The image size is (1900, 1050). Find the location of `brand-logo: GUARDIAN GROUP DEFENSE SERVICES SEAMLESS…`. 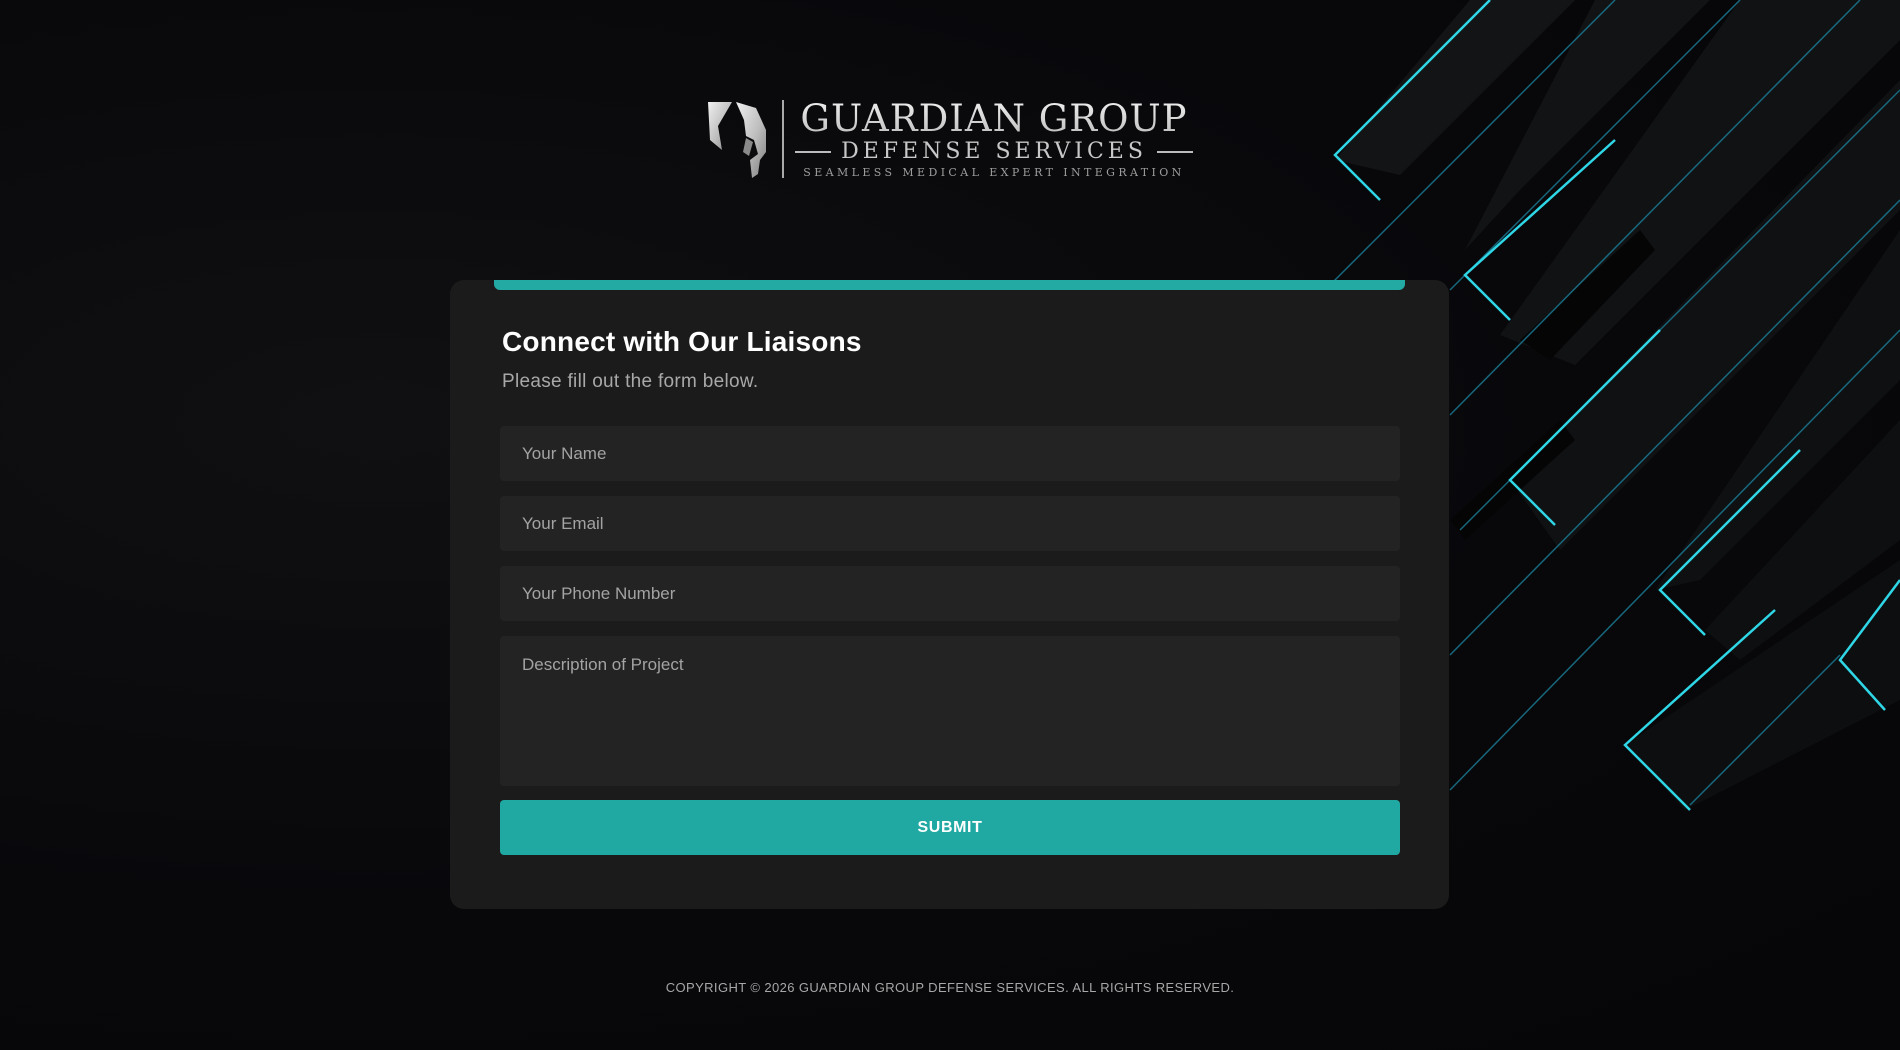

brand-logo: GUARDIAN GROUP DEFENSE SERVICES SEAMLESS… is located at coordinates (951, 140).